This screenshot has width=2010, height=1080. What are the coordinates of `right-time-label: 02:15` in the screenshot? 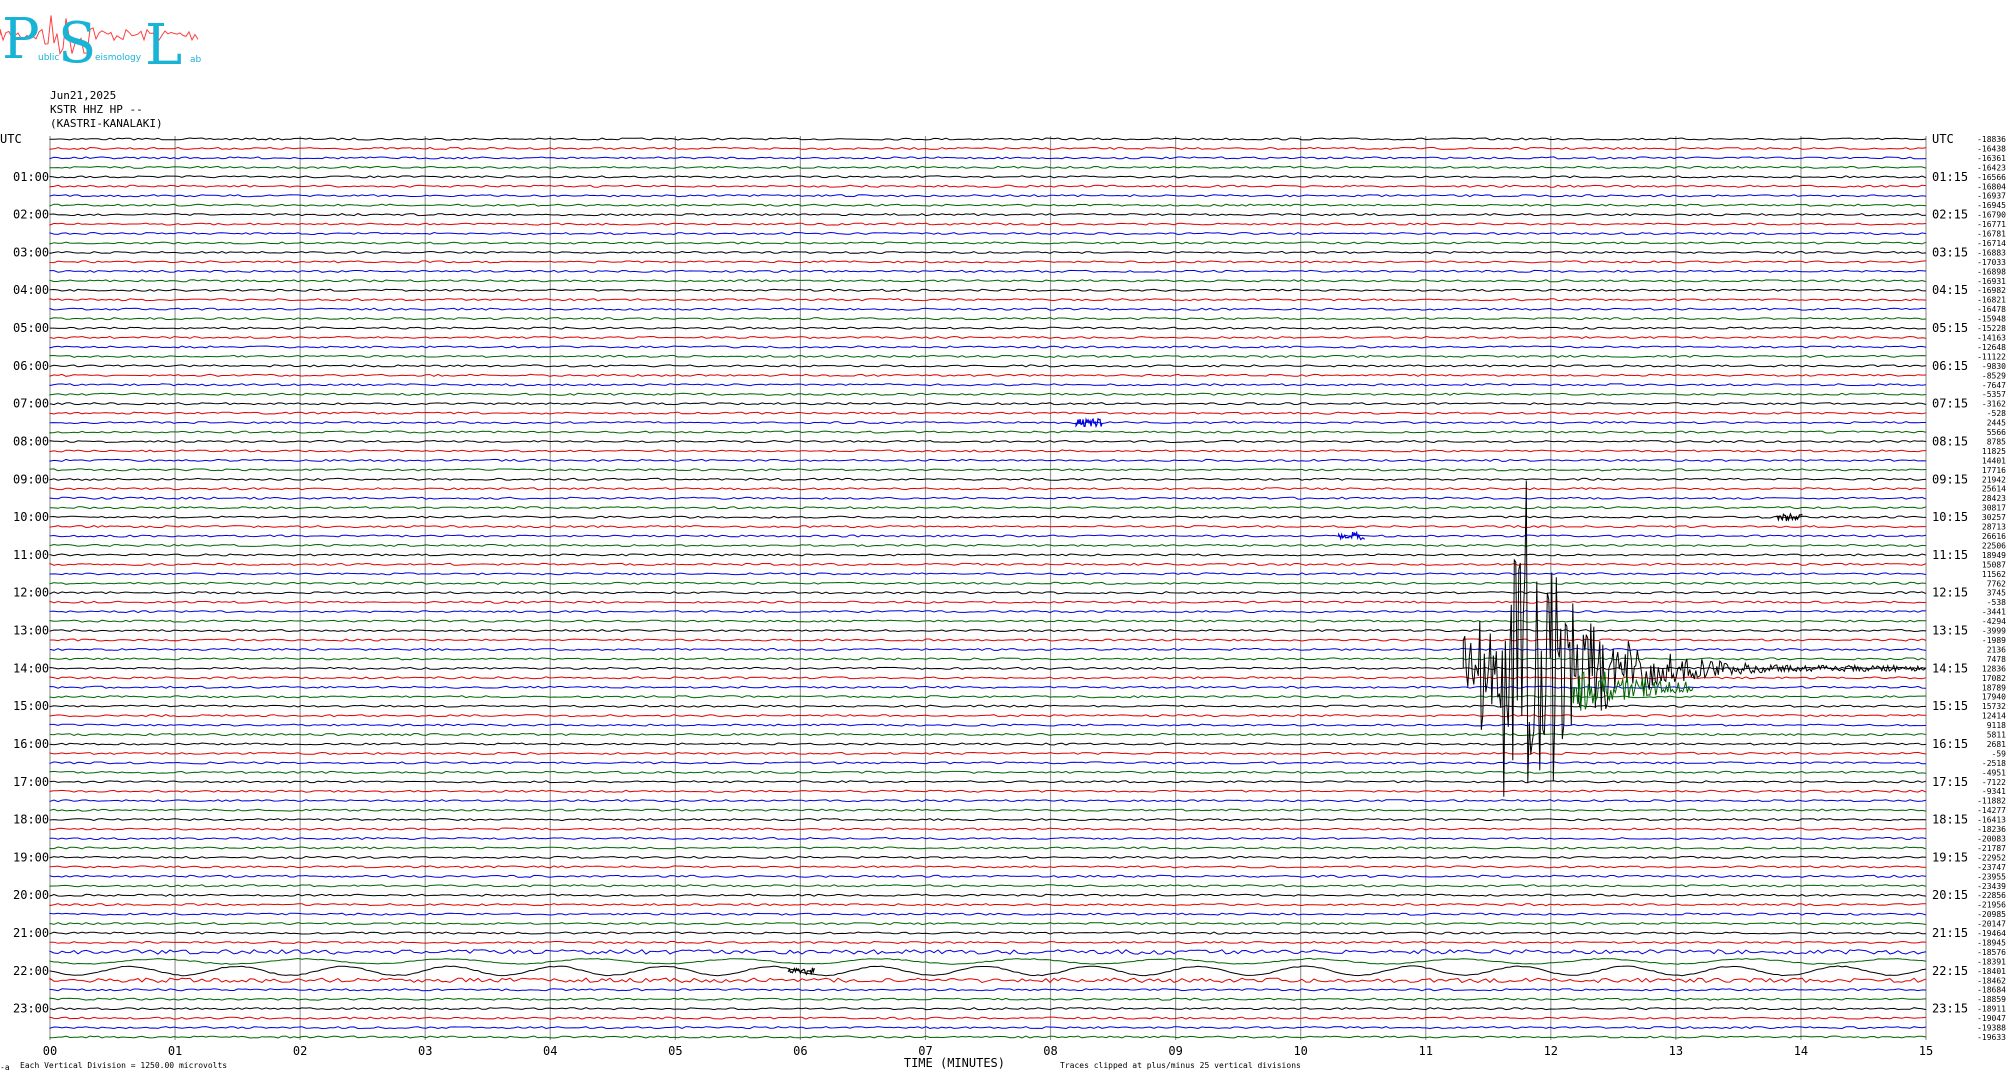 It's located at (1950, 215).